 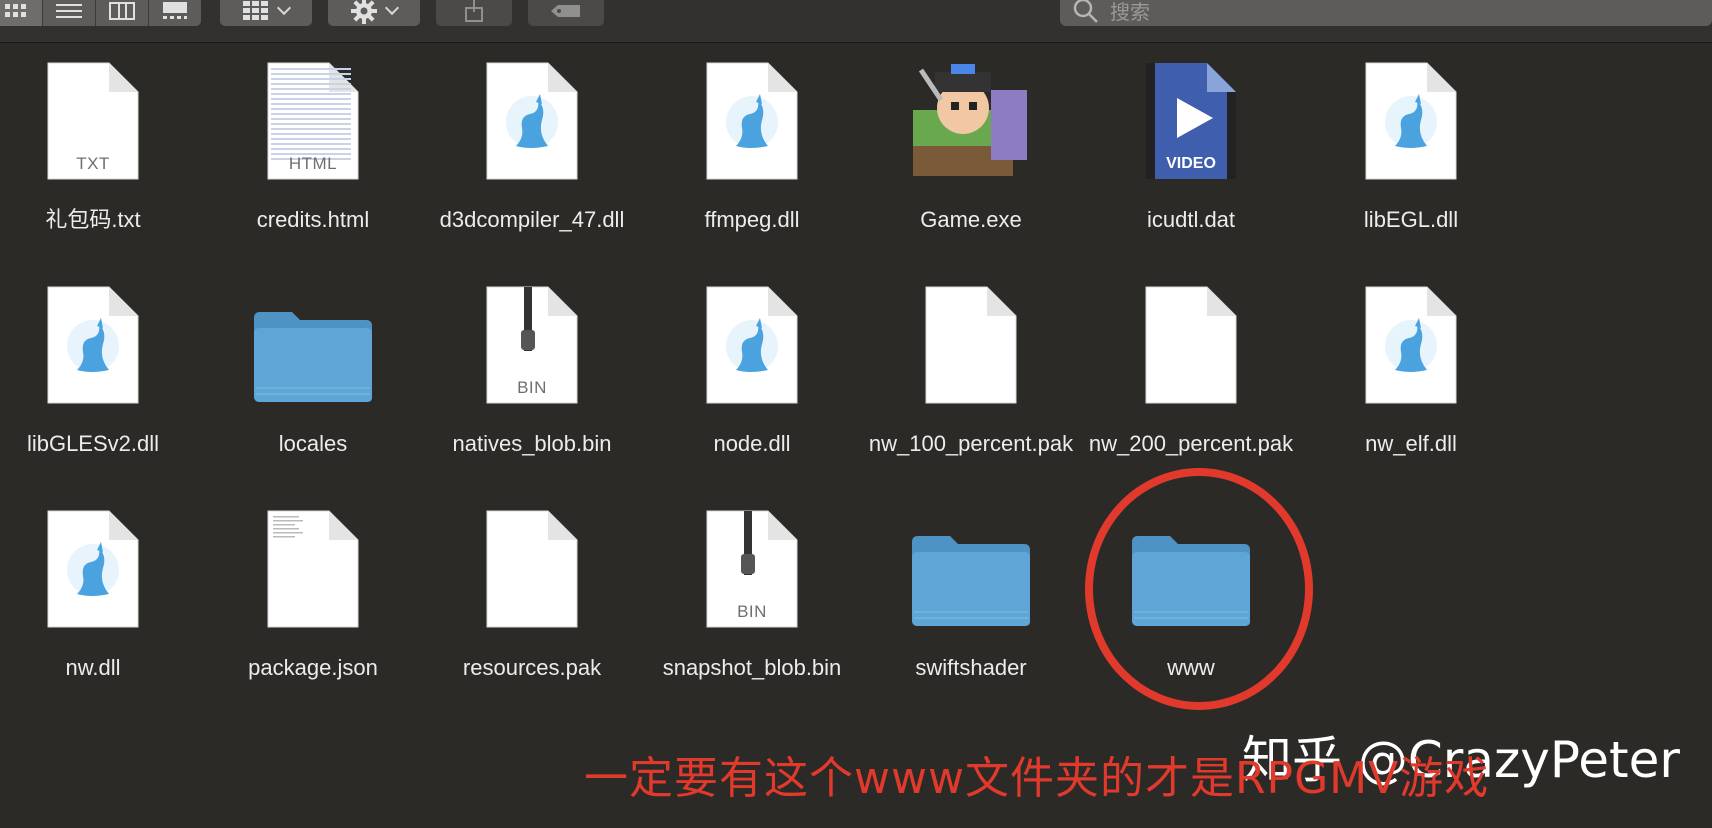 What do you see at coordinates (313, 667) in the screenshot?
I see `file-name-label: package.json` at bounding box center [313, 667].